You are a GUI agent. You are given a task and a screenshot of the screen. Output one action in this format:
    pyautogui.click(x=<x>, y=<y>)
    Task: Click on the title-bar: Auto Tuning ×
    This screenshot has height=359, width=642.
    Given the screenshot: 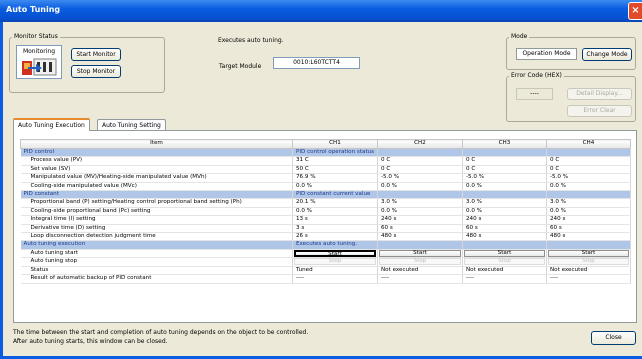 What is the action you would take?
    pyautogui.click(x=321, y=11)
    